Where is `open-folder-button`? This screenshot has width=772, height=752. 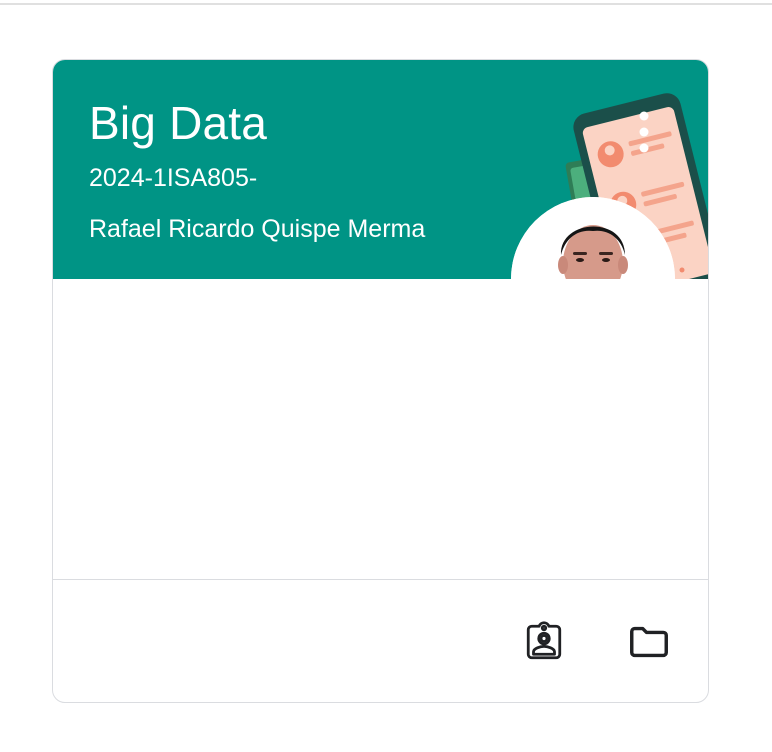 open-folder-button is located at coordinates (649, 642).